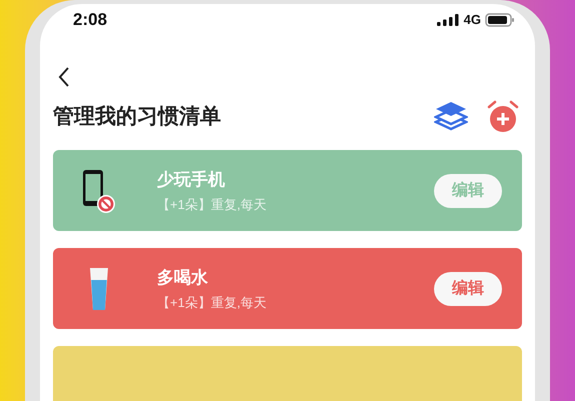 The image size is (575, 401). I want to click on signal-icon, so click(448, 20).